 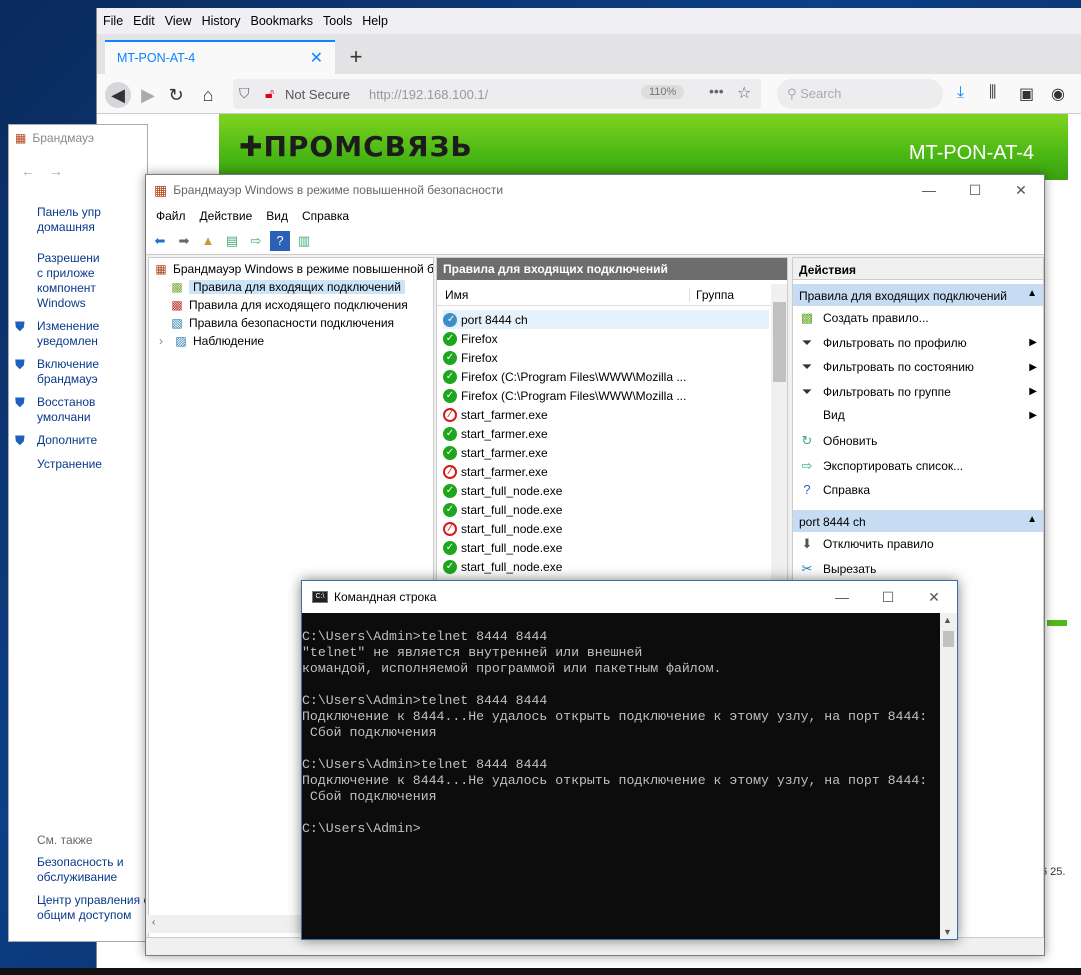 What do you see at coordinates (244, 93) in the screenshot?
I see `tracking-shield-icon: ⛉` at bounding box center [244, 93].